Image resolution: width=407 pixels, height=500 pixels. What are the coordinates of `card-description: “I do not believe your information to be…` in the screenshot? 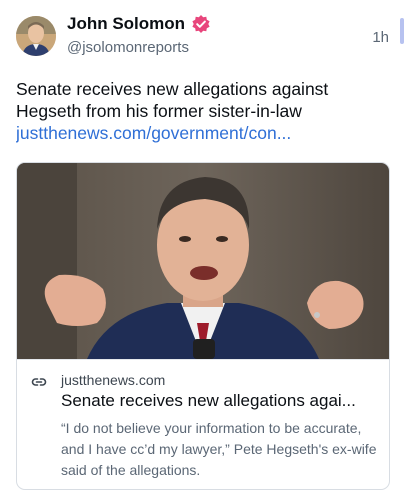 It's located at (219, 449).